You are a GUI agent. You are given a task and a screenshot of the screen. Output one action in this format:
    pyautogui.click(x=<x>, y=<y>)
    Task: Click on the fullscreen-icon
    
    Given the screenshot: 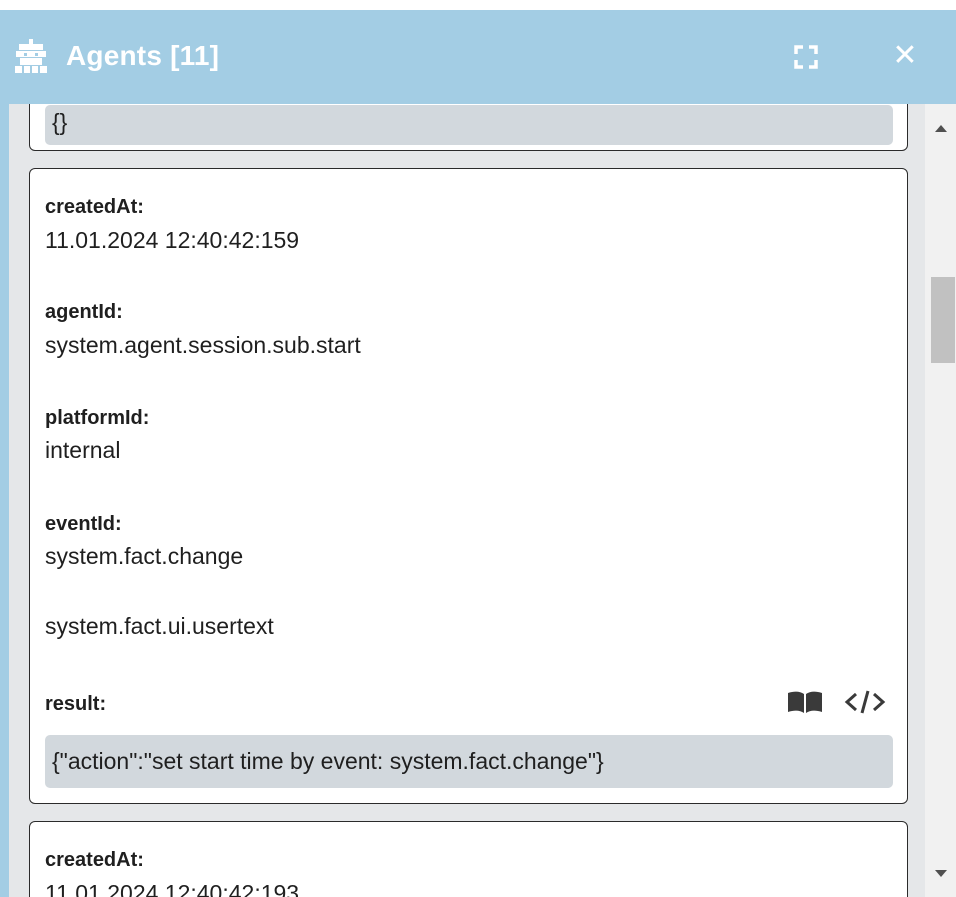 What is the action you would take?
    pyautogui.click(x=806, y=57)
    